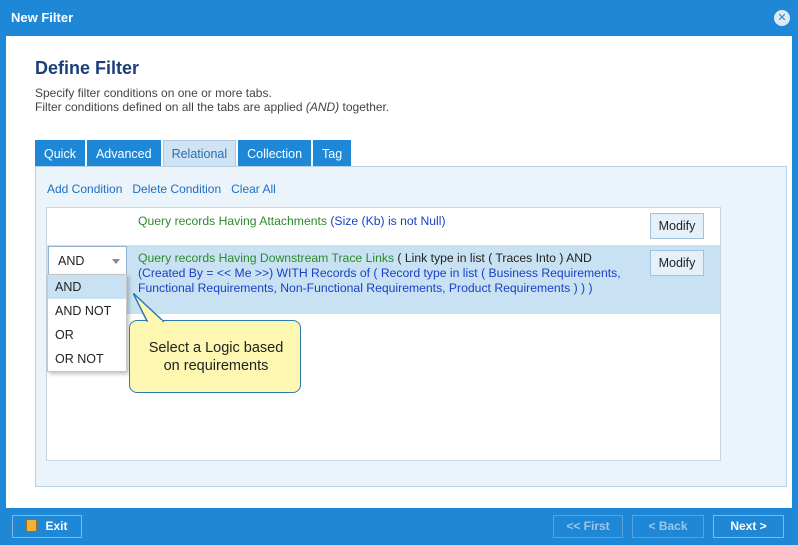 The width and height of the screenshot is (798, 545). I want to click on delete-condition-link: Delete Condition, so click(176, 189).